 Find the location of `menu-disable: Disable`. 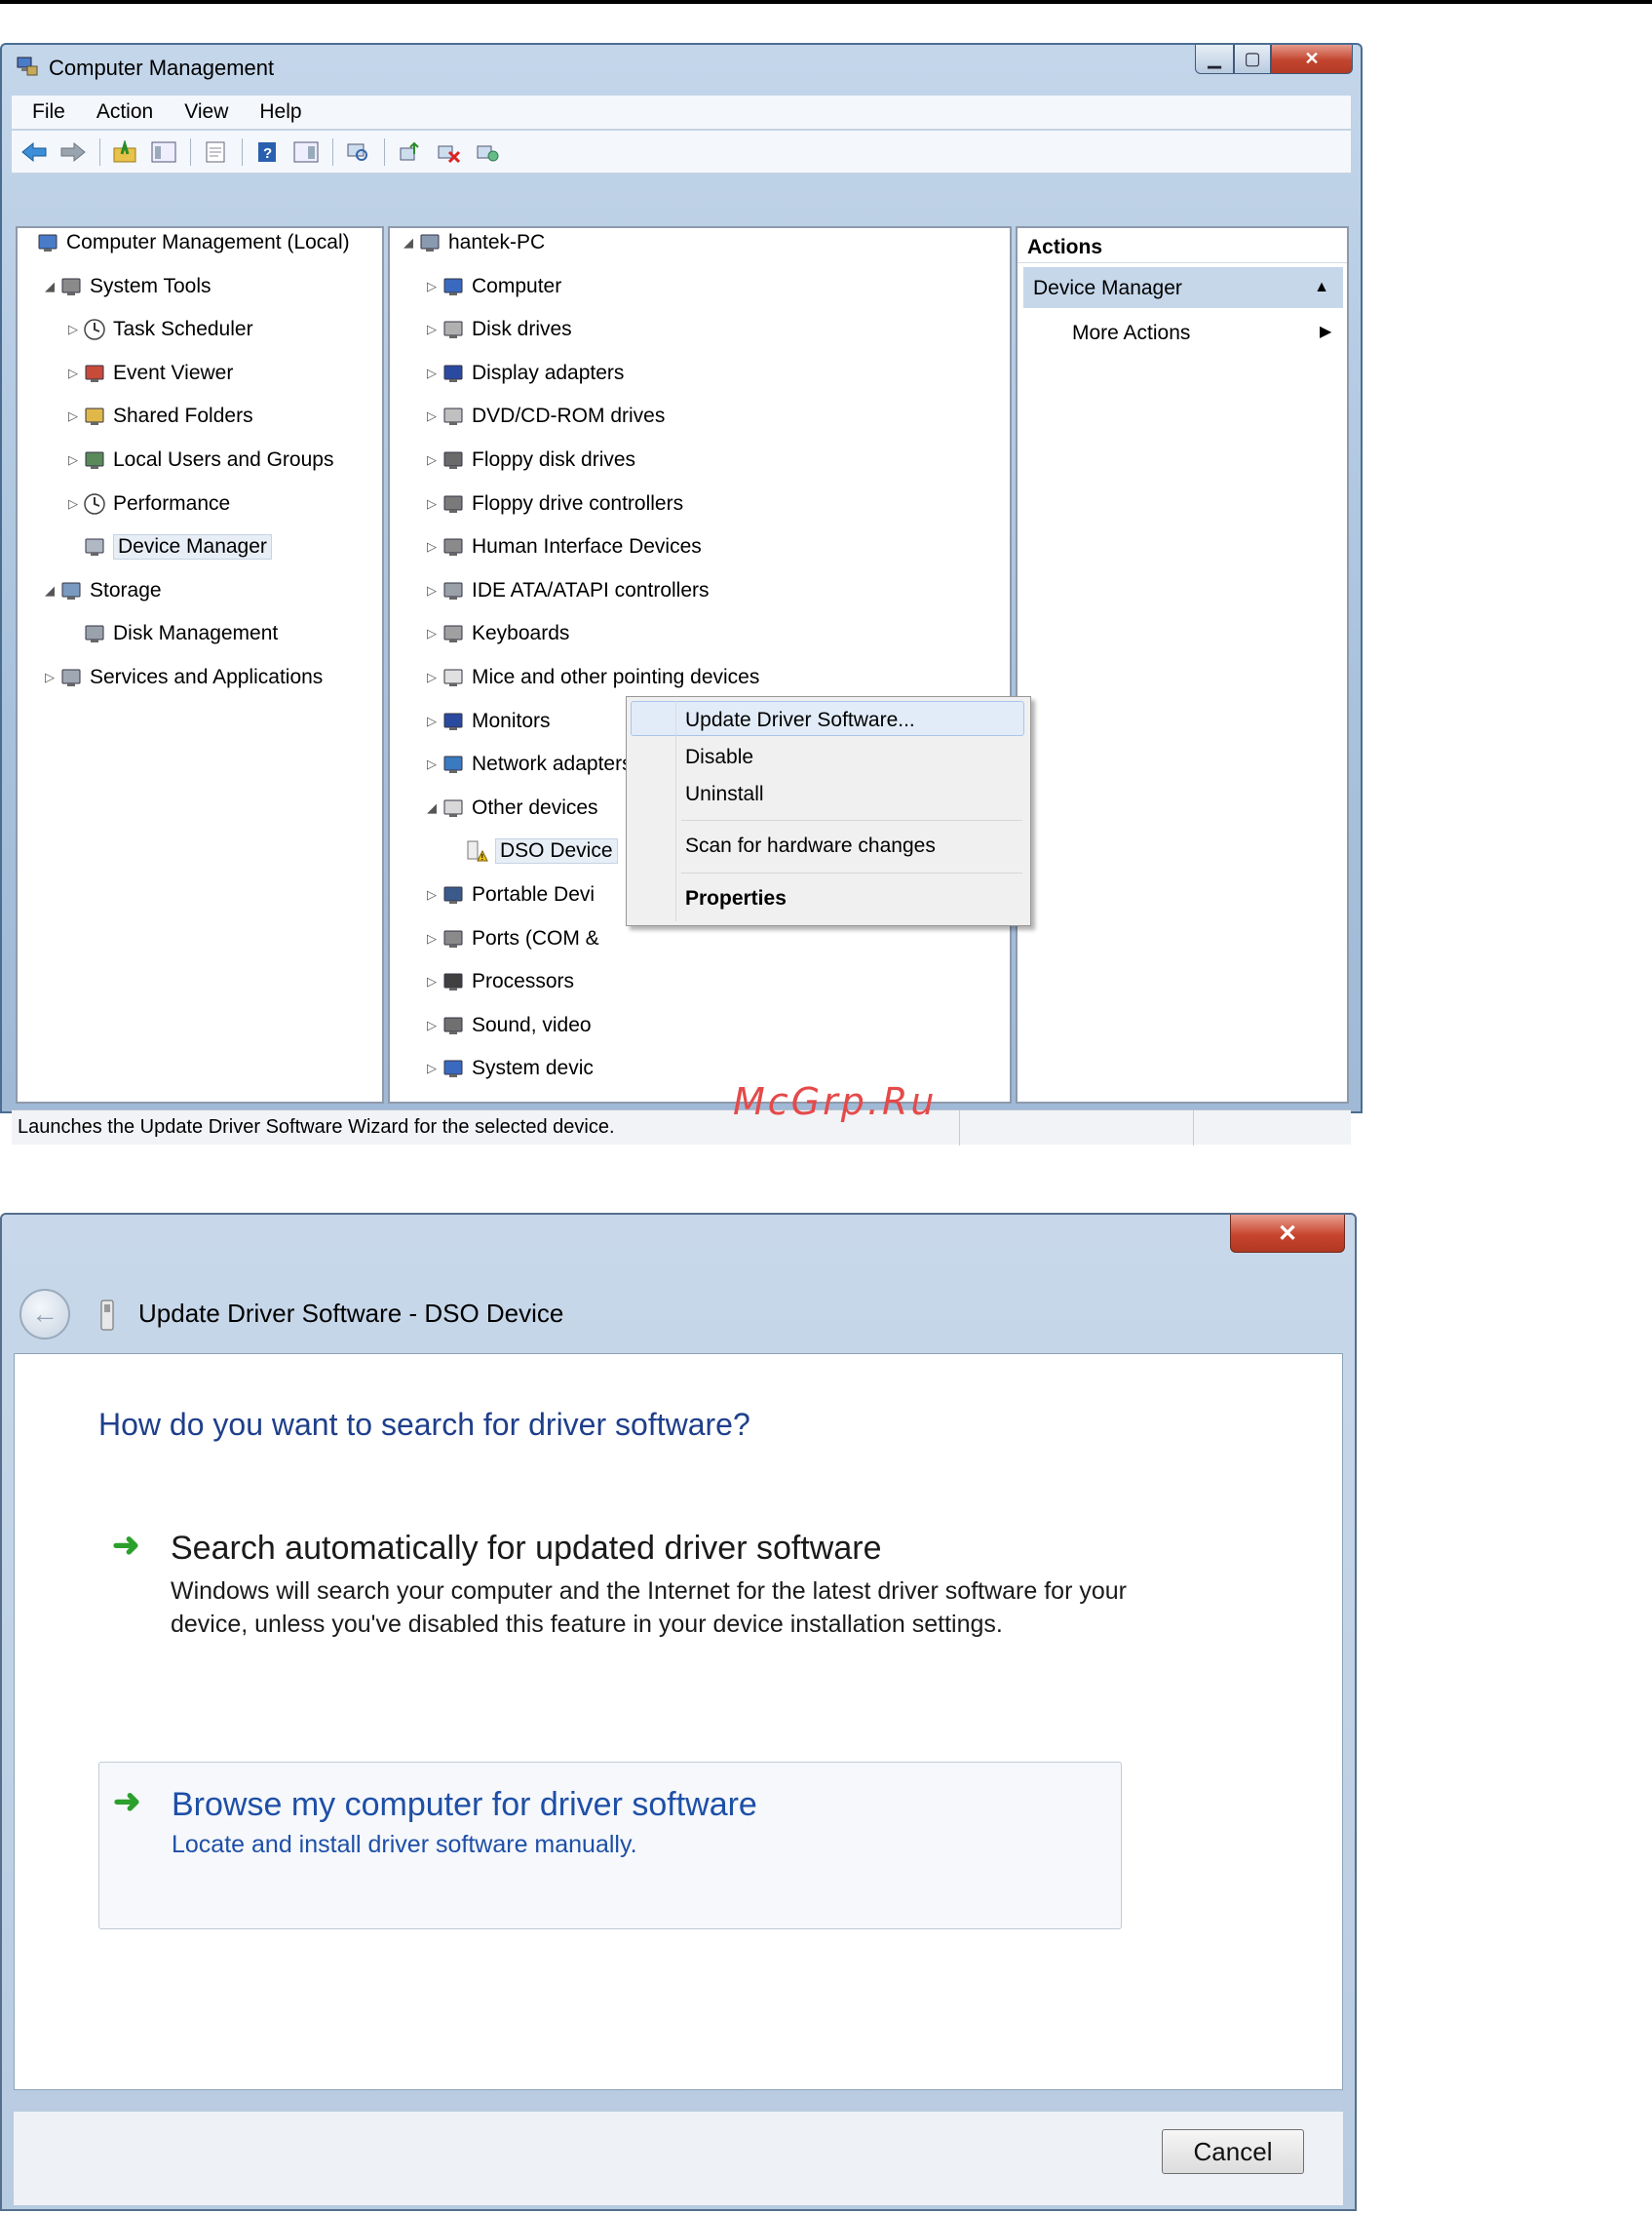

menu-disable: Disable is located at coordinates (719, 757).